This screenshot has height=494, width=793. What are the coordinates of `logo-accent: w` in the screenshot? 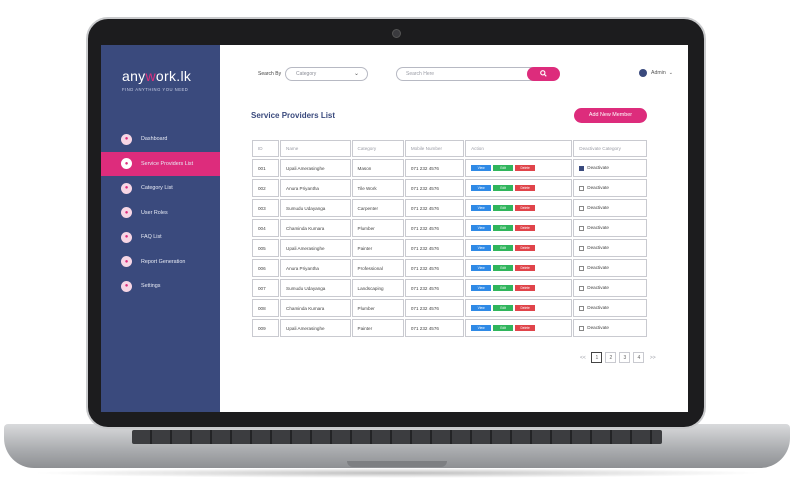 It's located at (150, 76).